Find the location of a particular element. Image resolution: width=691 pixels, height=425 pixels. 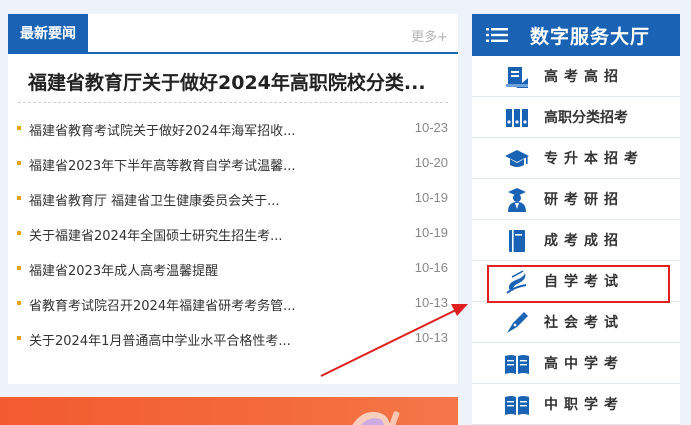

hall-header: 数字服务大厅 is located at coordinates (576, 35).